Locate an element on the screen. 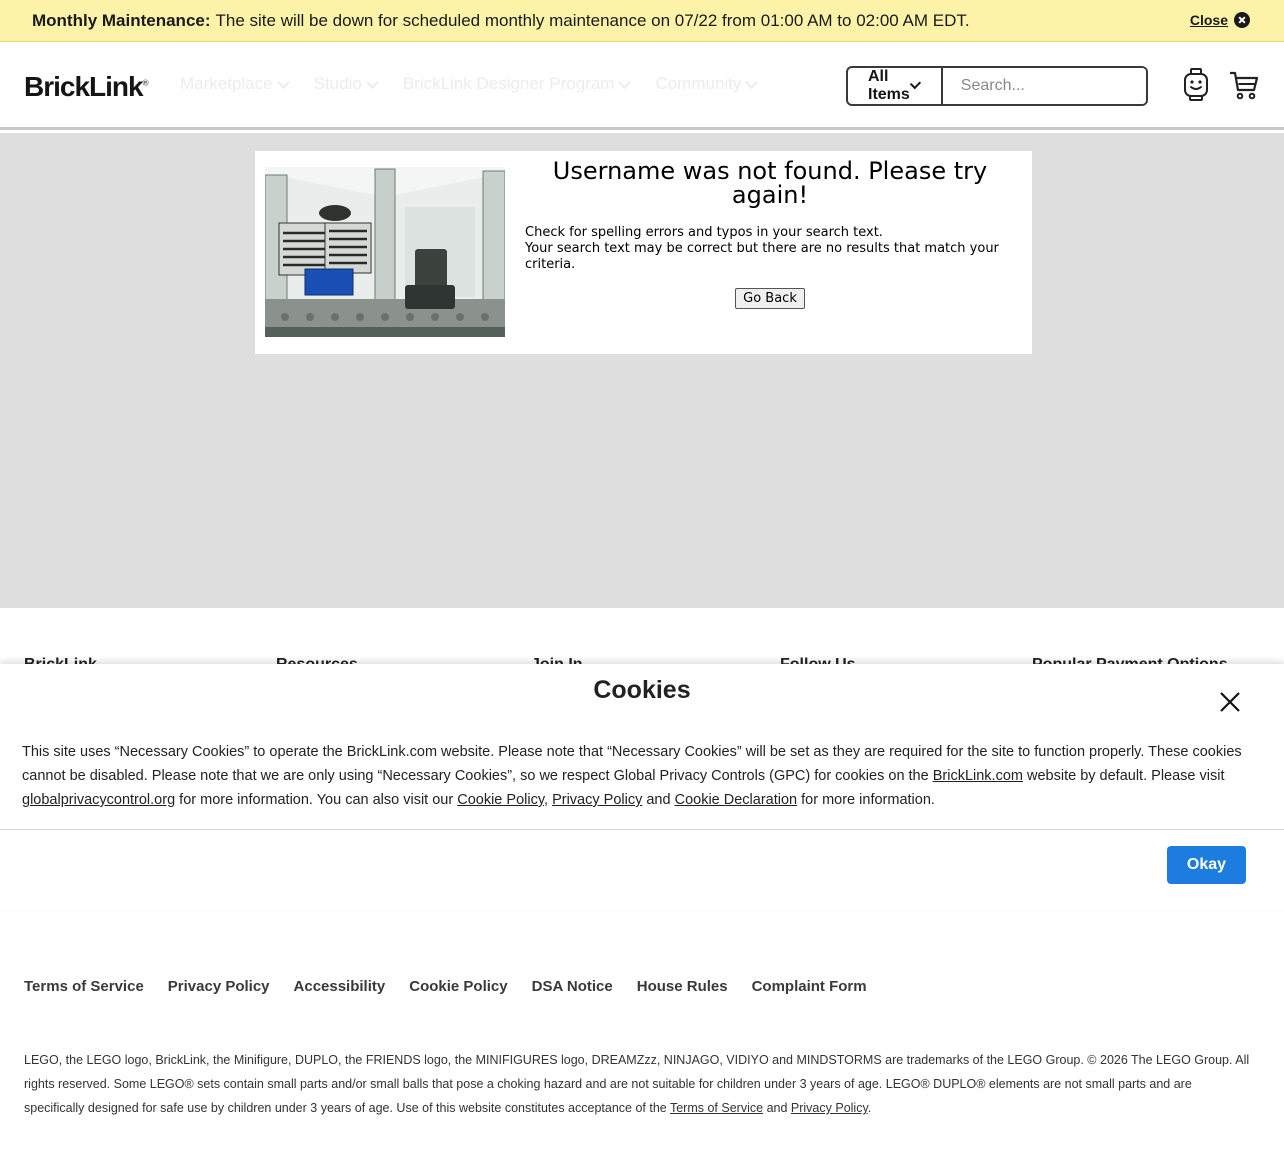  close-circle-icon is located at coordinates (1242, 20).